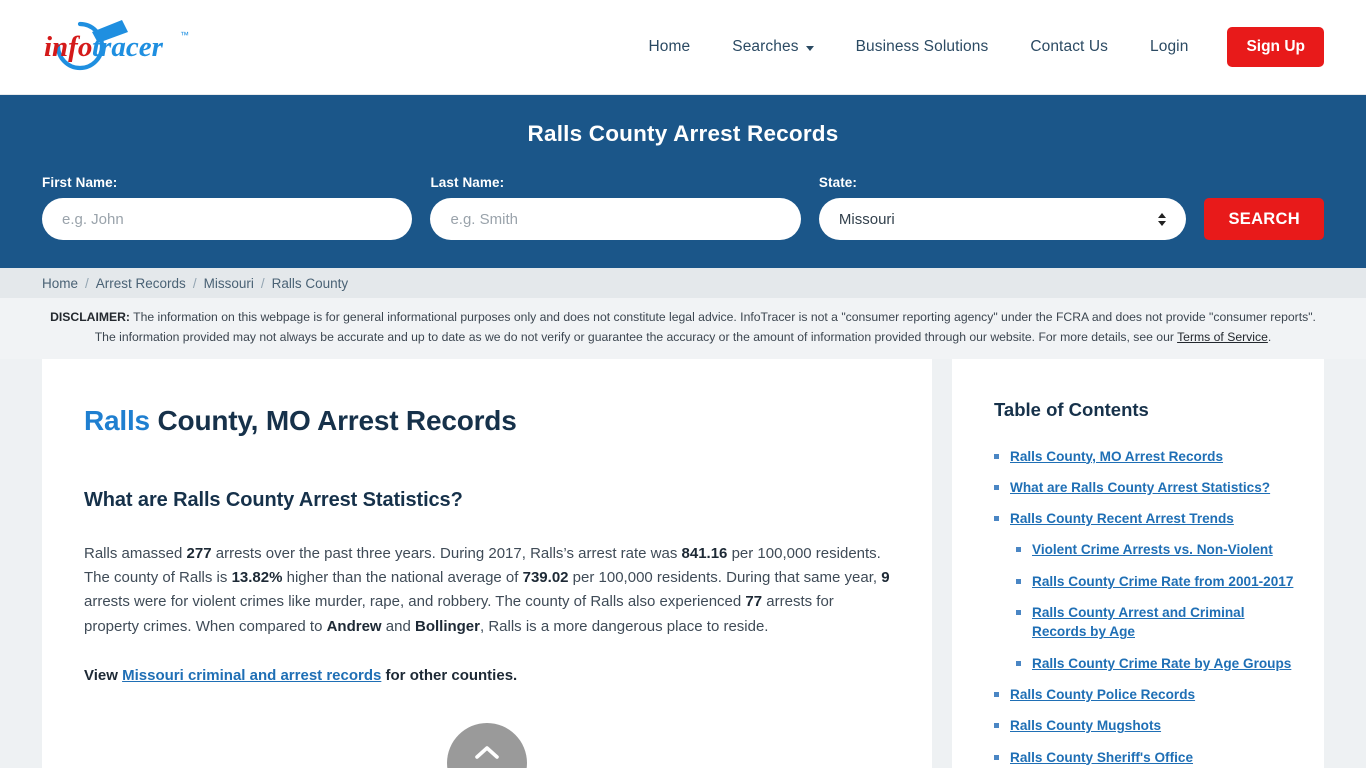  What do you see at coordinates (251, 675) in the screenshot?
I see `missouri-records-link: Missouri criminal and arrest records` at bounding box center [251, 675].